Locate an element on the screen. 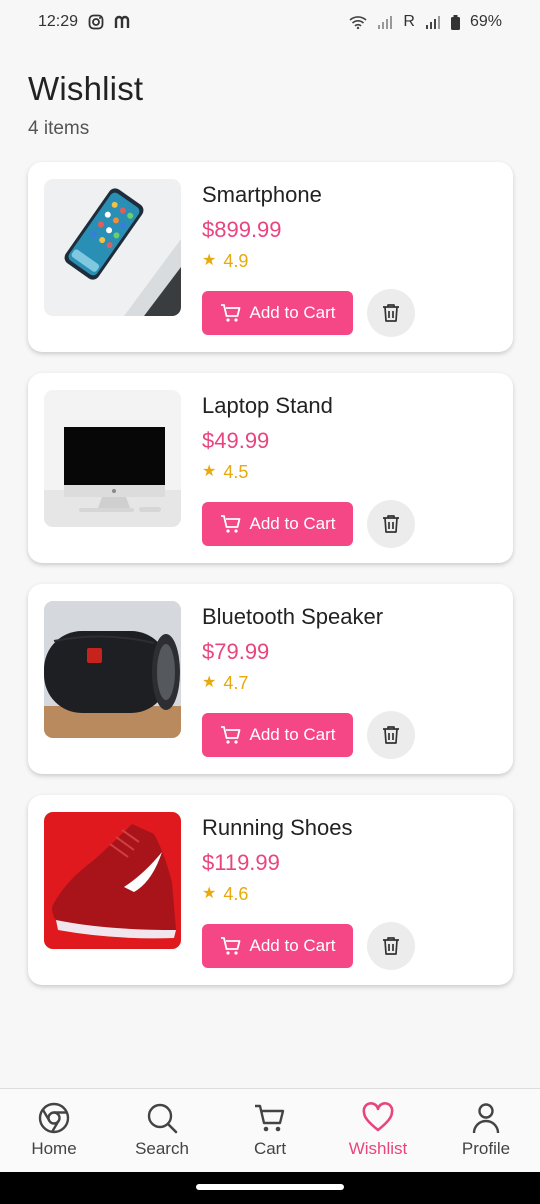 This screenshot has height=1204, width=540. product-price: $899.99 is located at coordinates (242, 229).